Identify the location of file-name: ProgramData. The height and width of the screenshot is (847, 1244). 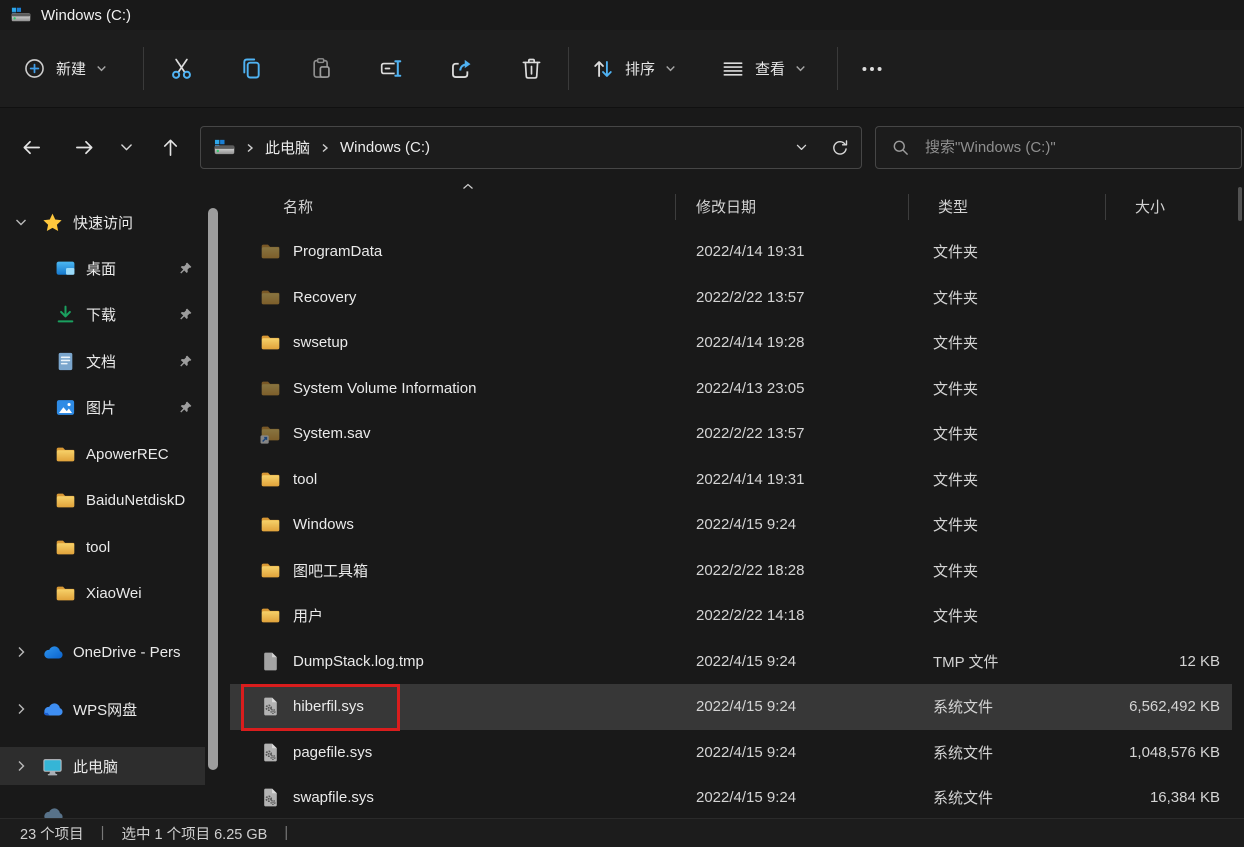
(338, 252).